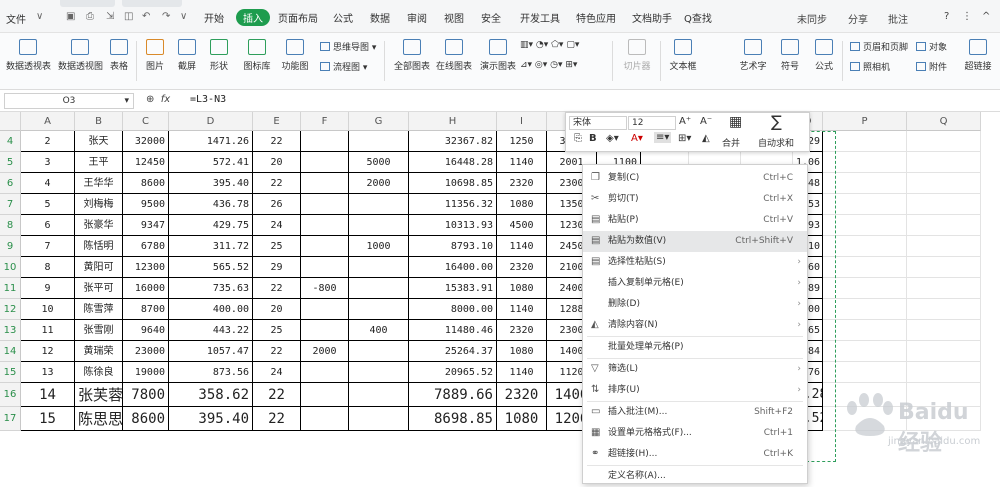 This screenshot has width=1000, height=487. What do you see at coordinates (522, 141) in the screenshot?
I see `cell-i4: 1250` at bounding box center [522, 141].